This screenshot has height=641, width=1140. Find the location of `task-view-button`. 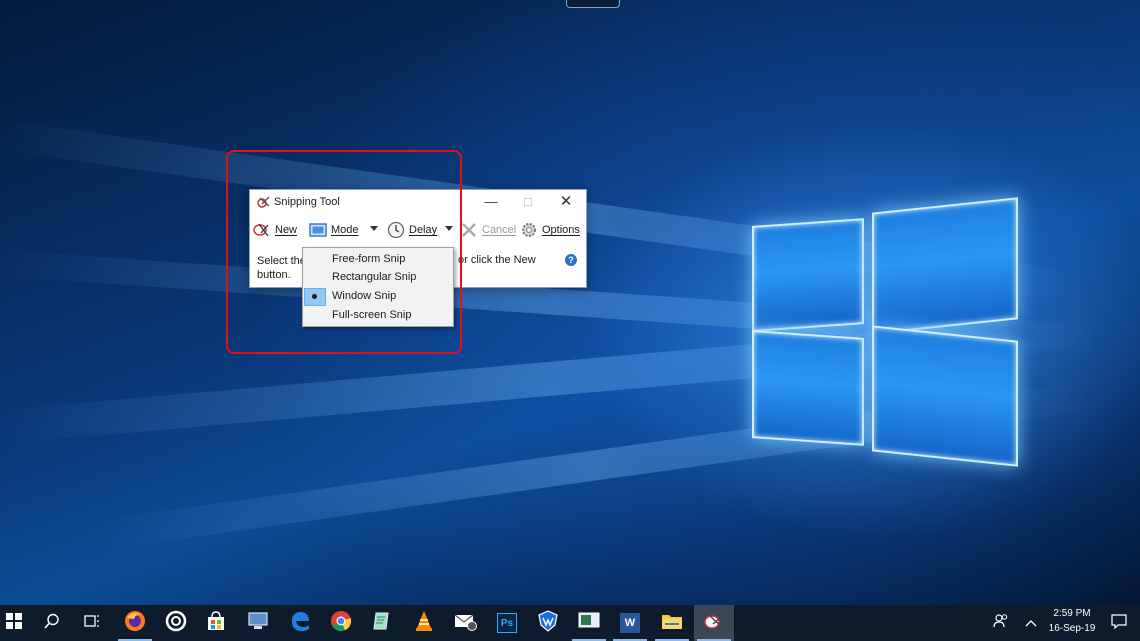

task-view-button is located at coordinates (92, 623).